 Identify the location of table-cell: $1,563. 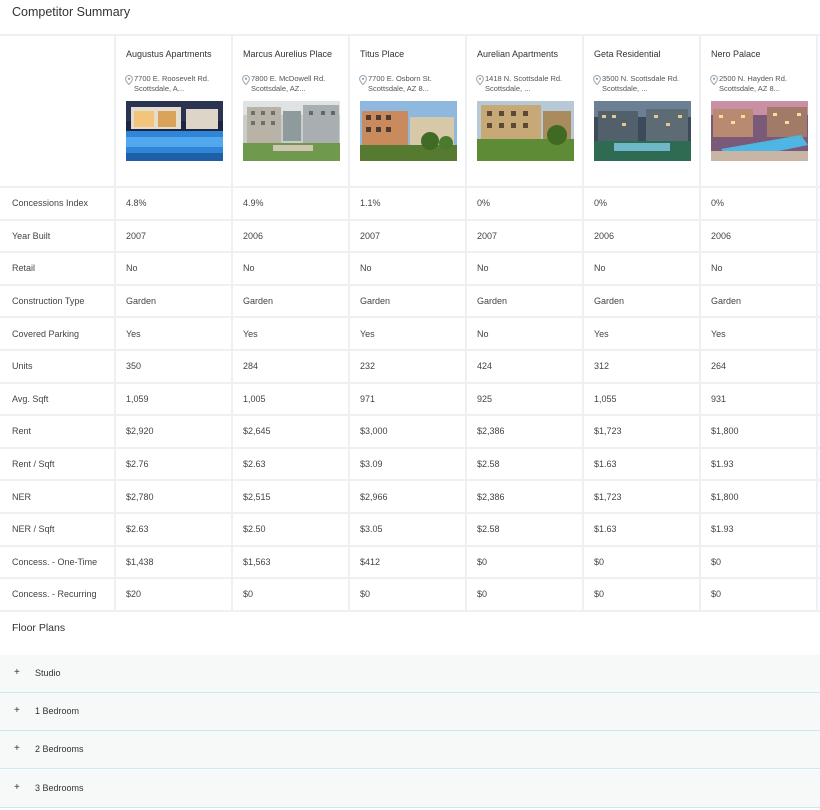
(291, 562).